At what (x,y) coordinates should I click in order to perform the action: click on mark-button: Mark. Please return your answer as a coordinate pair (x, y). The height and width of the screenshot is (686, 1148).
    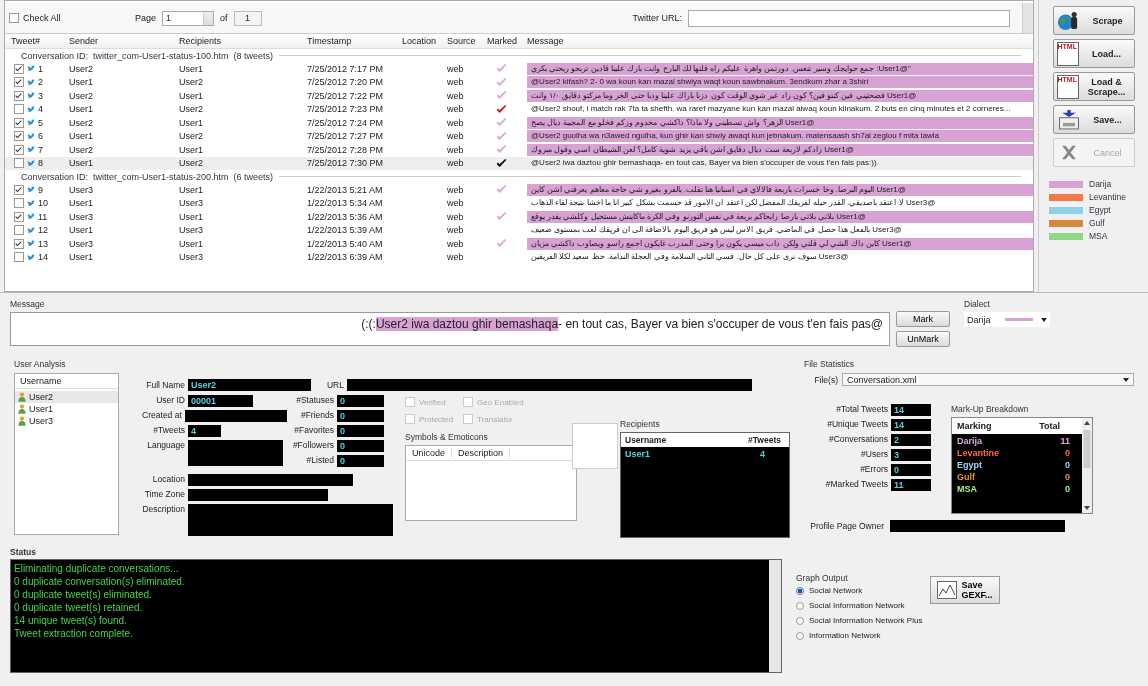
    Looking at the image, I should click on (923, 319).